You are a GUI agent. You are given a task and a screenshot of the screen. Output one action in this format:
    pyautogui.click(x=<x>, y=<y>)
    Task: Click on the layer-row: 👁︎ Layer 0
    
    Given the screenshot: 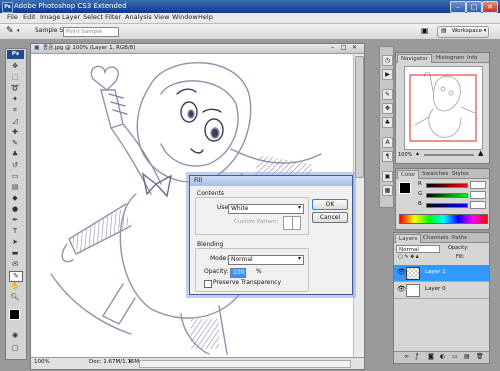 What is the action you would take?
    pyautogui.click(x=441, y=290)
    